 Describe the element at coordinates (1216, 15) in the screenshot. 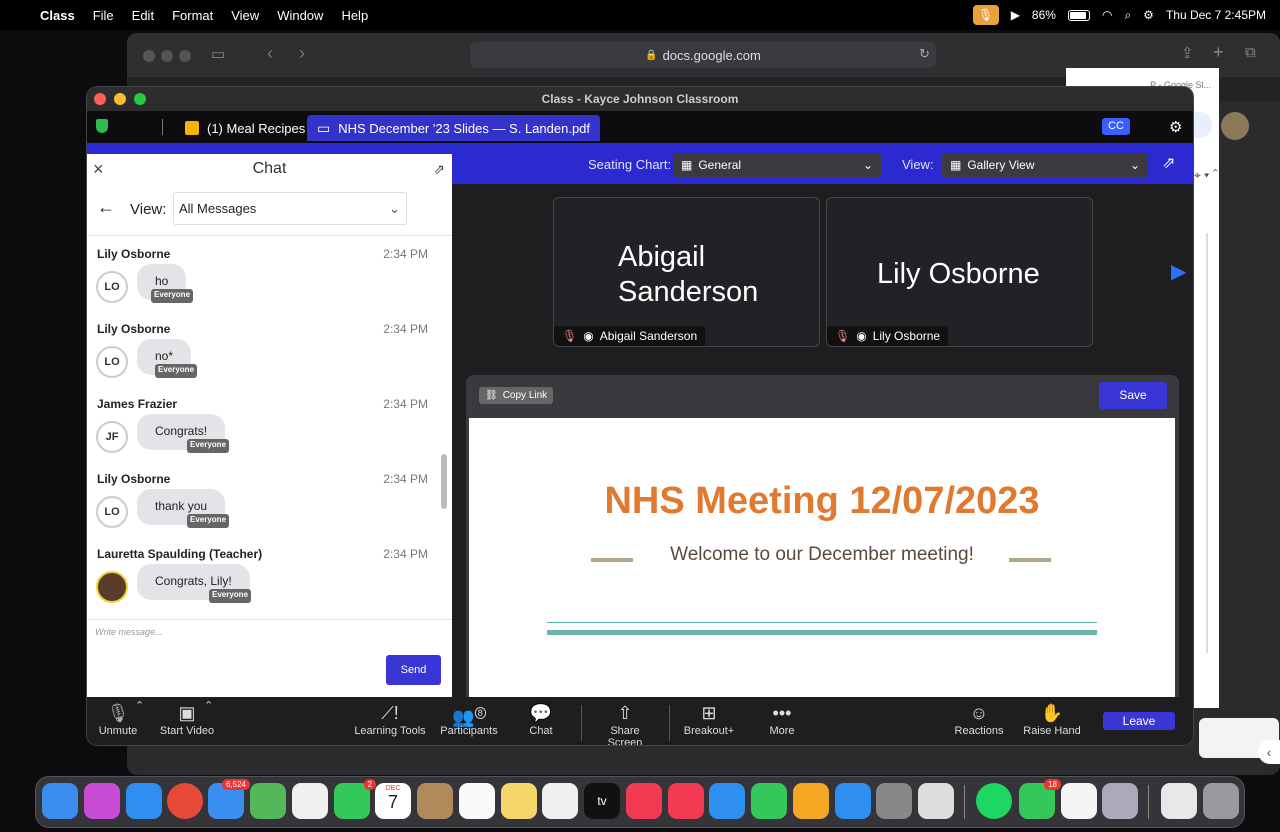

I see `clock: Thu Dec 7 2:45PM` at that location.